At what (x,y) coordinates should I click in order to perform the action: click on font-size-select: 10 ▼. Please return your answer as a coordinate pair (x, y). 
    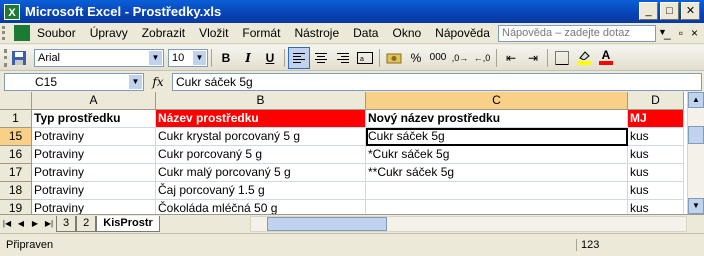
    Looking at the image, I should click on (188, 57).